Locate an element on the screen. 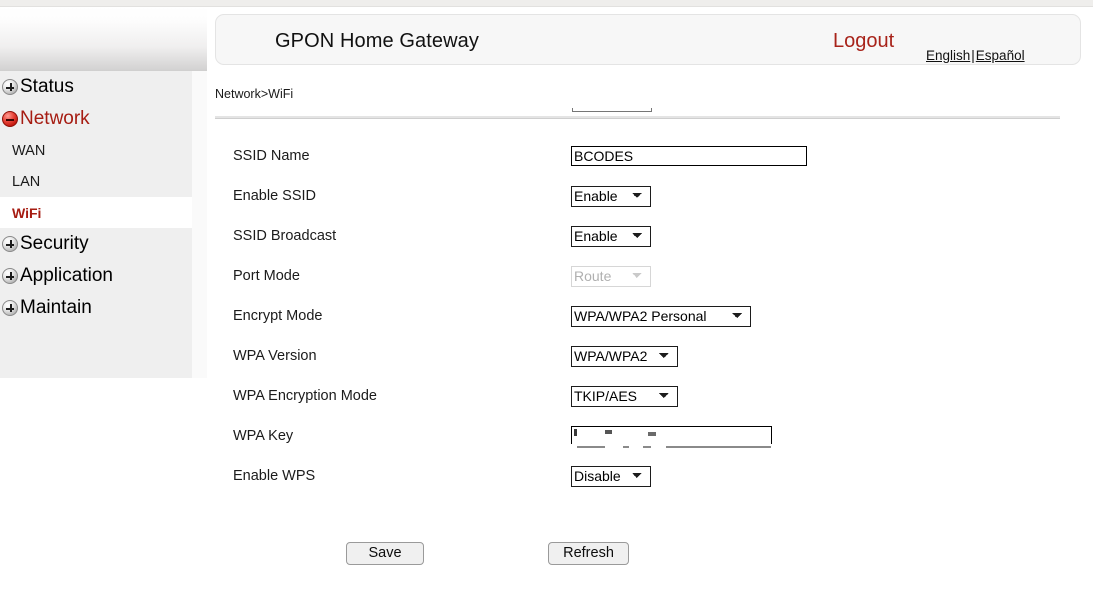 The image size is (1093, 611). ssid-broadcast-field-wrap: Enable is located at coordinates (611, 236).